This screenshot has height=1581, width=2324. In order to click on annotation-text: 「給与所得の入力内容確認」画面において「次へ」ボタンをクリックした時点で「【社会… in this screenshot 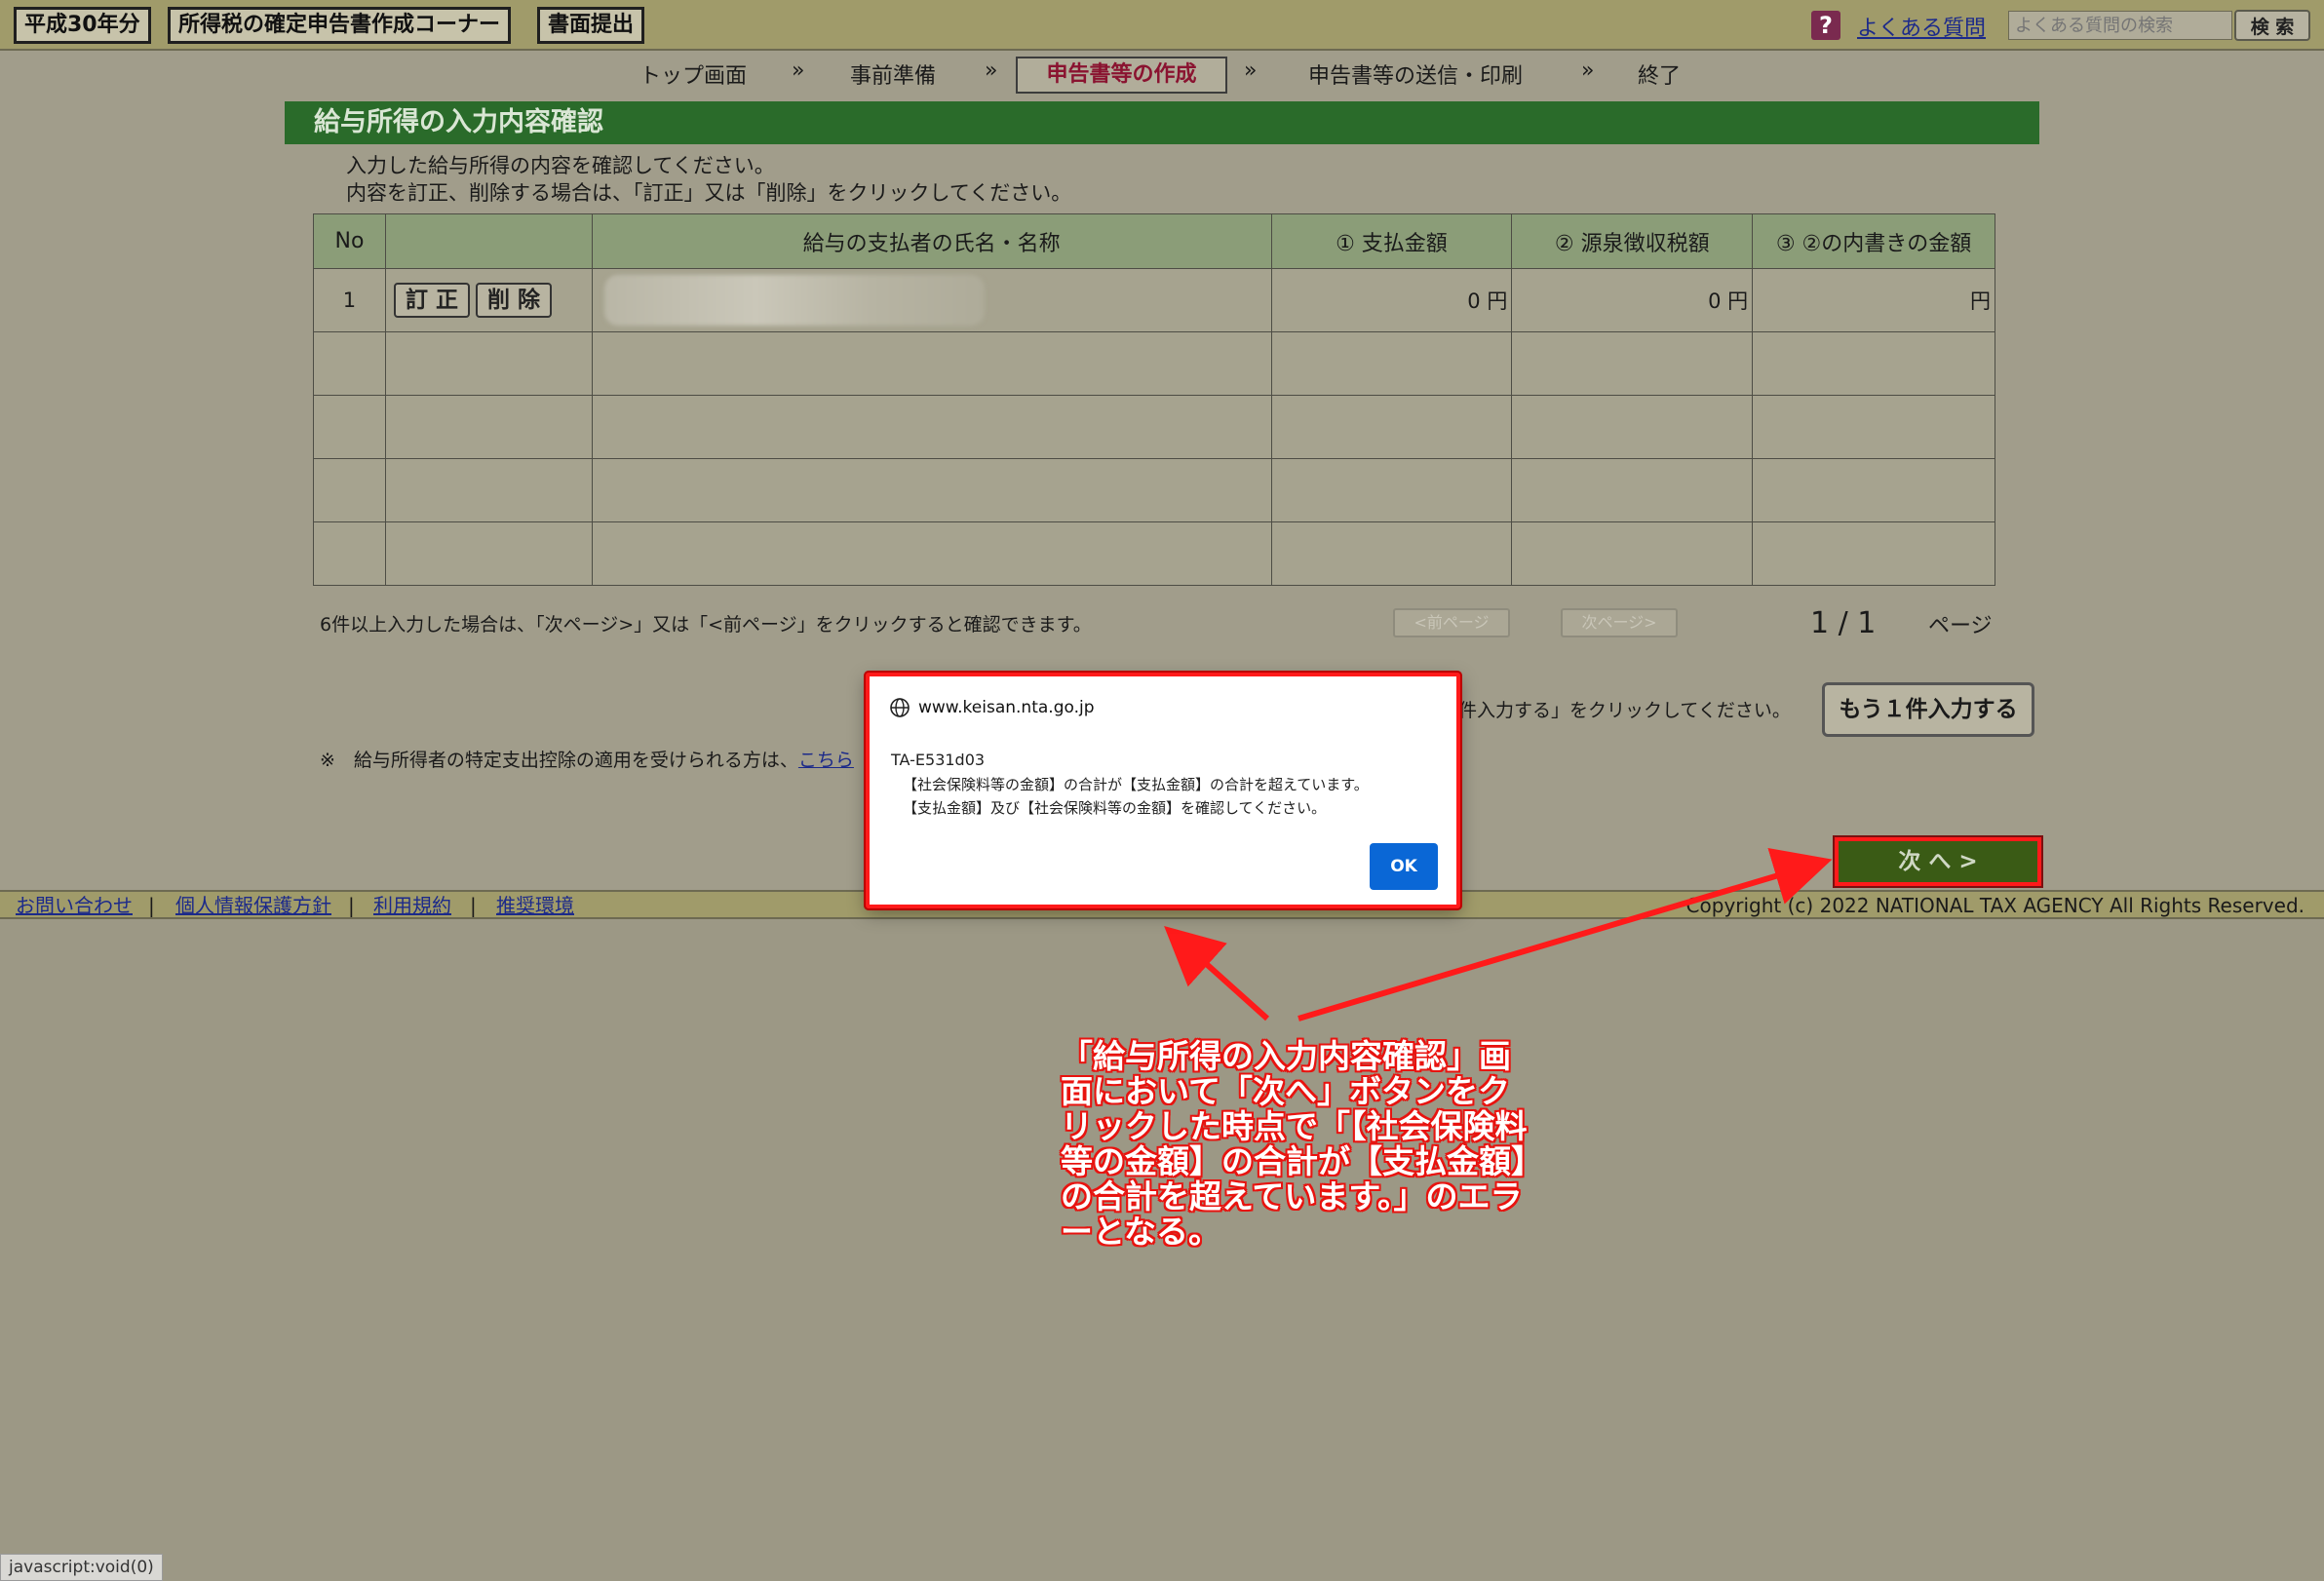, I will do `click(1294, 1144)`.